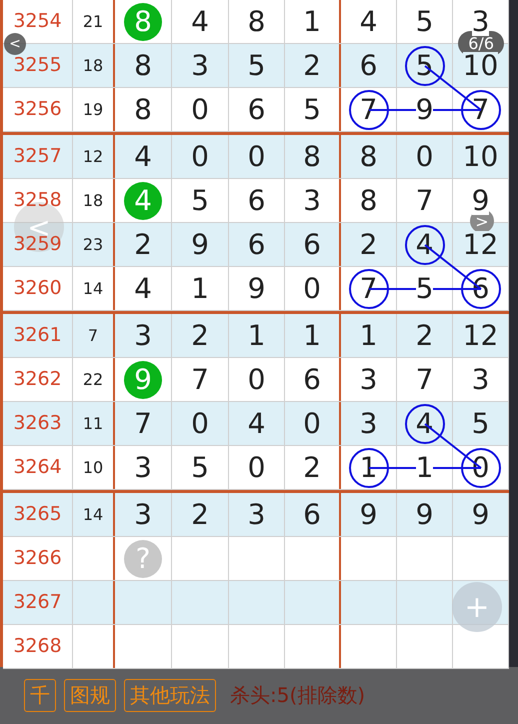 This screenshot has height=724, width=518. I want to click on issue-number: 3267, so click(37, 602).